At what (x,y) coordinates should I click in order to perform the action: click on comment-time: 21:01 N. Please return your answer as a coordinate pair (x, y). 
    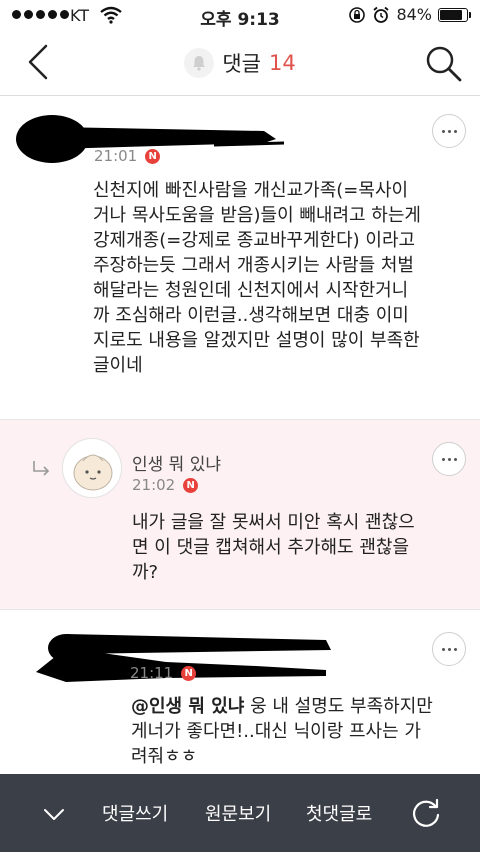
    Looking at the image, I should click on (127, 156).